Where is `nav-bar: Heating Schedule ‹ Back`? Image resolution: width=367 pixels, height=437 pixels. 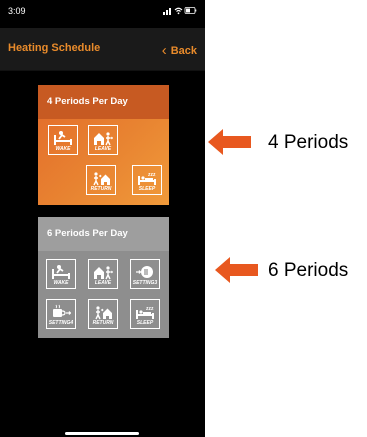 nav-bar: Heating Schedule ‹ Back is located at coordinates (102, 49).